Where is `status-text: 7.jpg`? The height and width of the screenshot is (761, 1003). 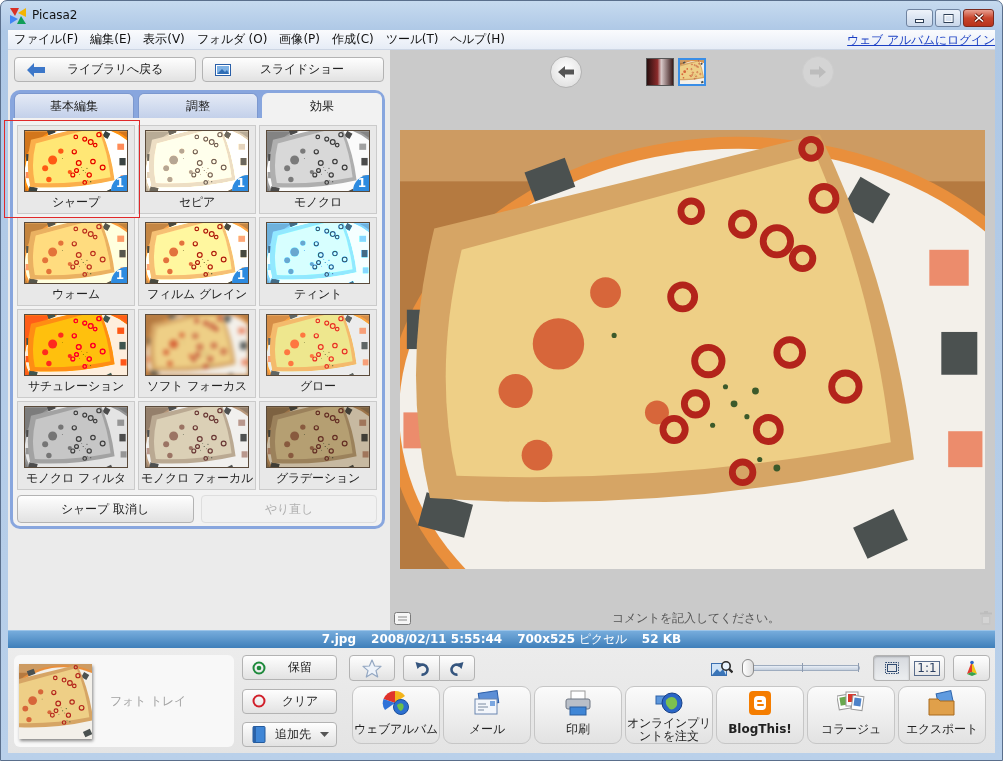
status-text: 7.jpg is located at coordinates (339, 639).